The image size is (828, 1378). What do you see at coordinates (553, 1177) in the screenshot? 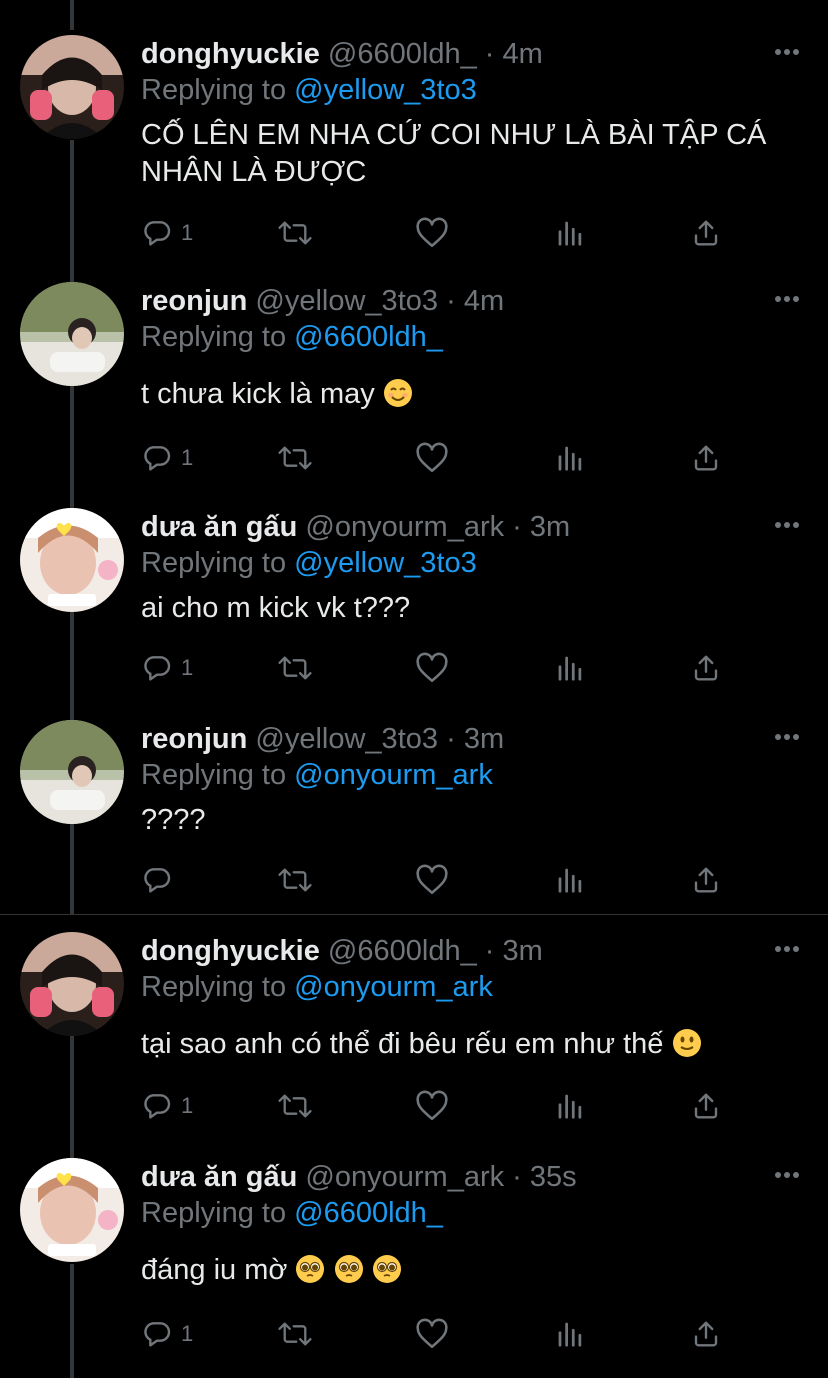
I see `timestamp: 35s` at bounding box center [553, 1177].